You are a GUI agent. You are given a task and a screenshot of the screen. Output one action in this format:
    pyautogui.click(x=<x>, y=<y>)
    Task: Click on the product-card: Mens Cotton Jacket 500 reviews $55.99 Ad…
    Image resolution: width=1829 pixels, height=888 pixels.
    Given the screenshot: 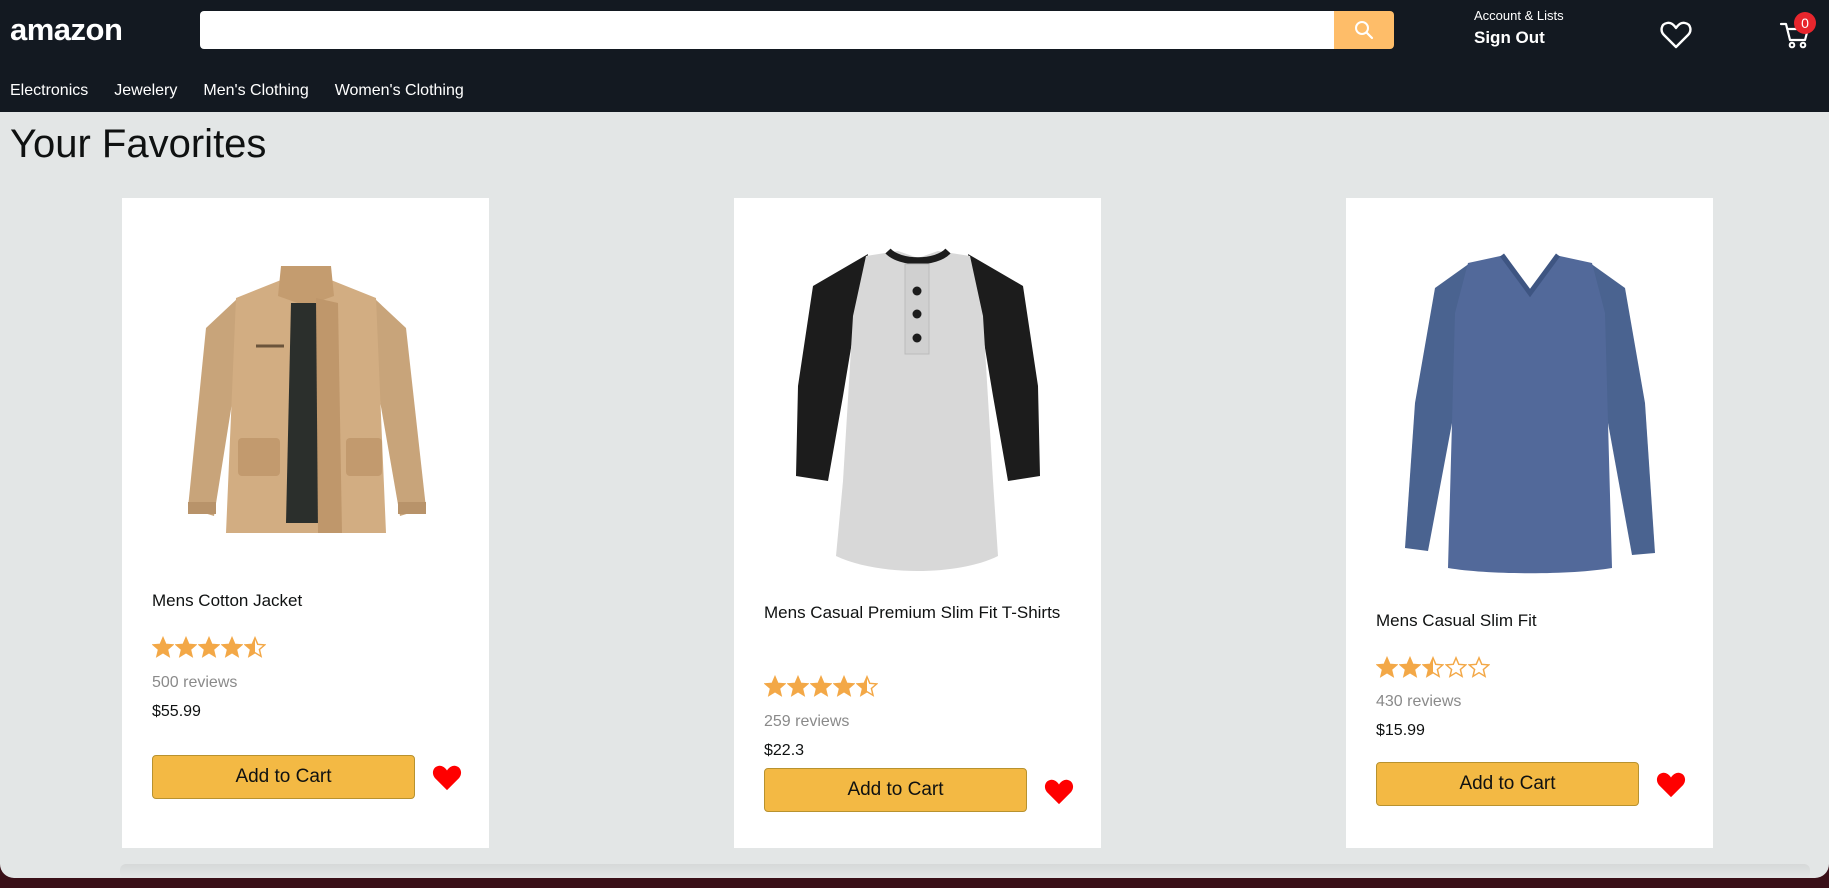 What is the action you would take?
    pyautogui.click(x=305, y=523)
    